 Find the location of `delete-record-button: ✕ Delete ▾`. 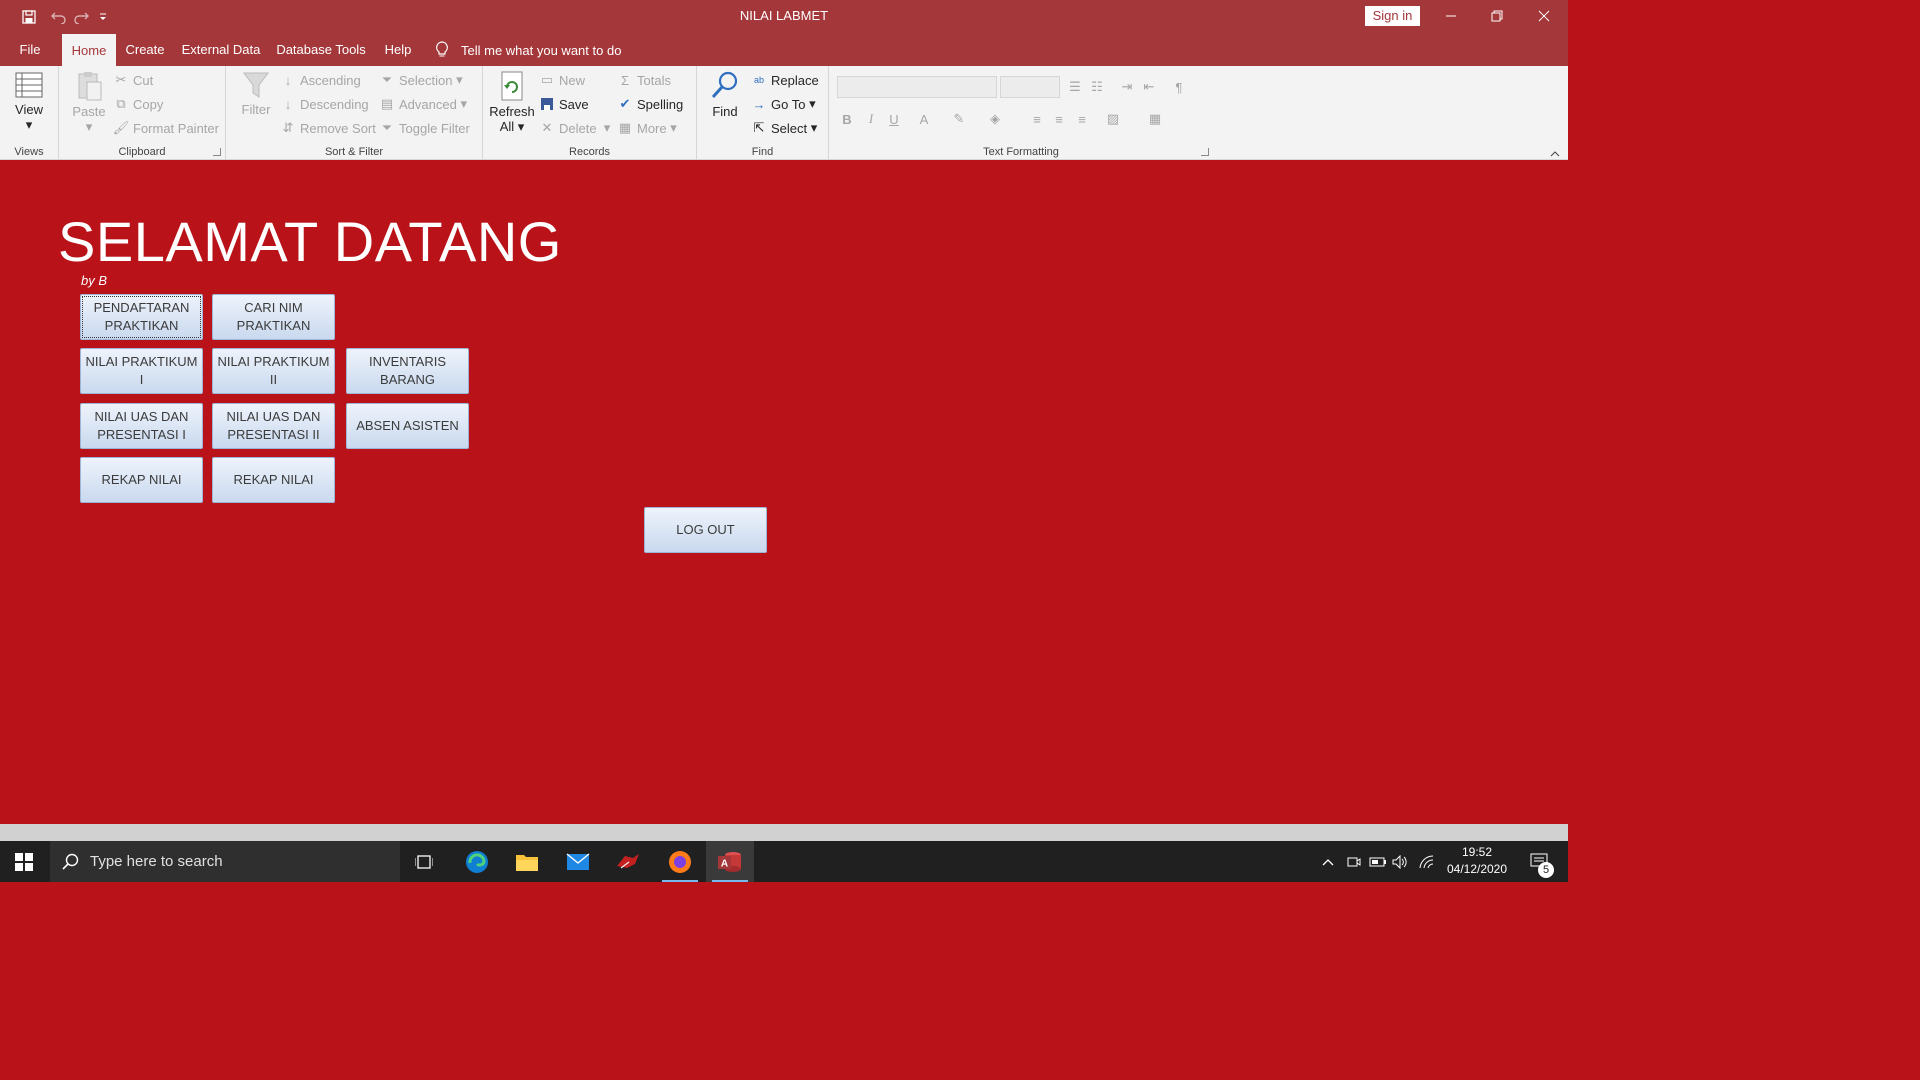

delete-record-button: ✕ Delete ▾ is located at coordinates (575, 128).